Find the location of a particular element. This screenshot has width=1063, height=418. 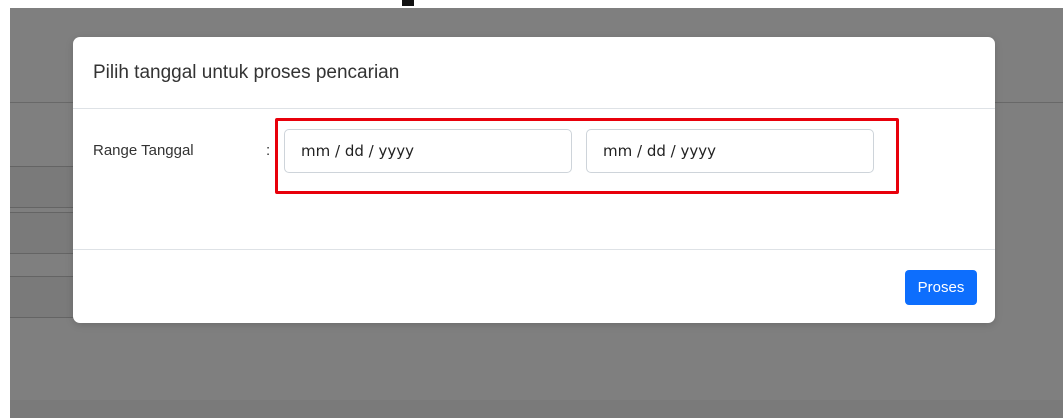

end-date-input: mm / dd / yyyy is located at coordinates (730, 151).